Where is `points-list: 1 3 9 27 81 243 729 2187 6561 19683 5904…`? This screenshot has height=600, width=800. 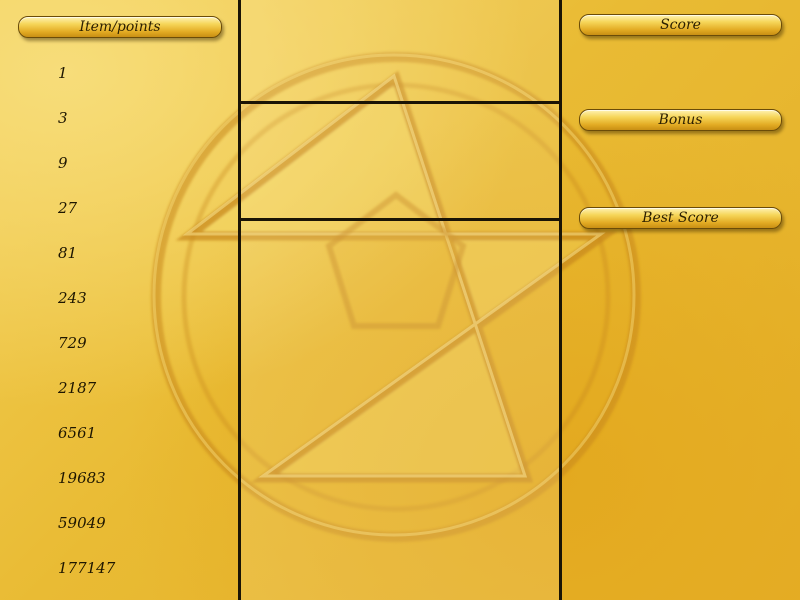
points-list: 1 3 9 27 81 243 729 2187 6561 19683 5904… is located at coordinates (86, 330).